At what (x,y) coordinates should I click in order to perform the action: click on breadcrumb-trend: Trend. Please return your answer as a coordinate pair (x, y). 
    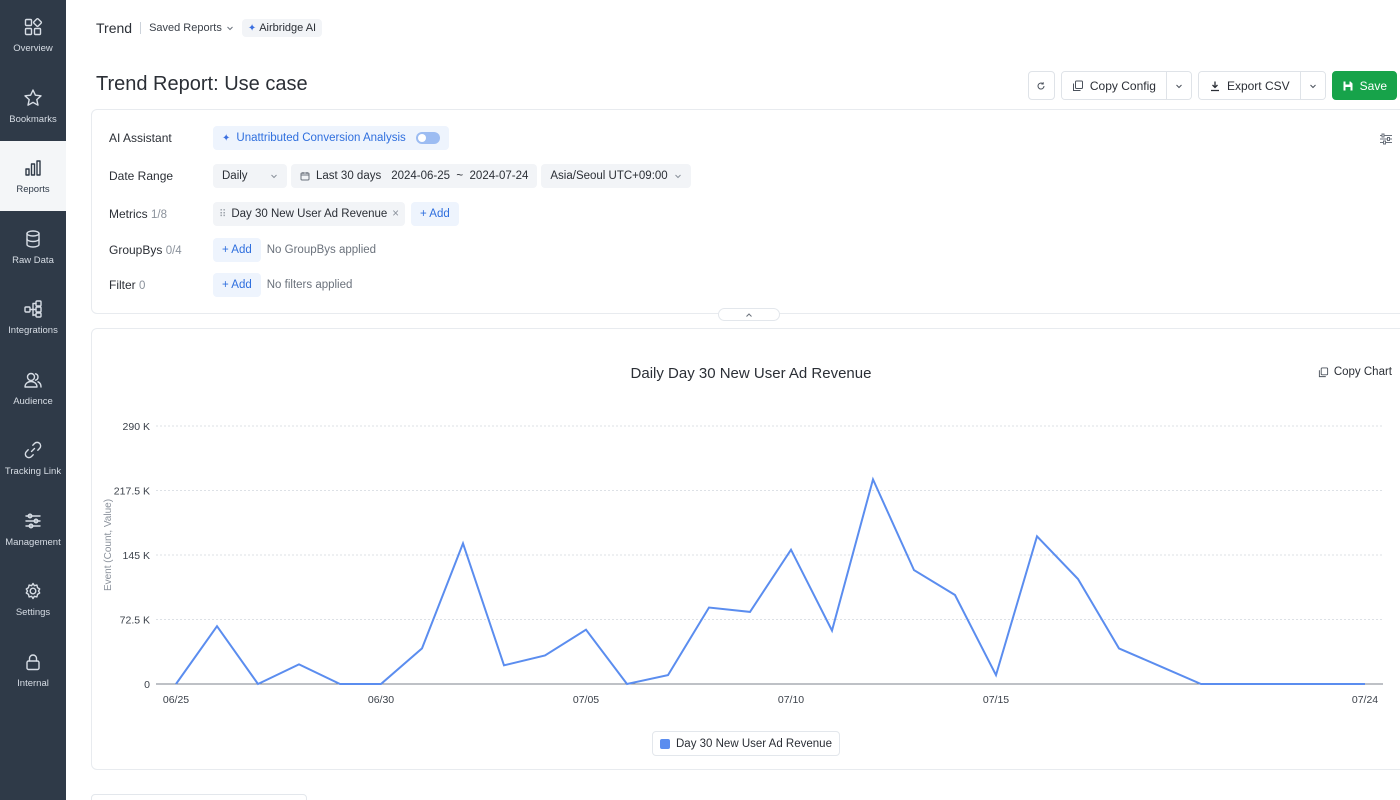
    Looking at the image, I should click on (114, 28).